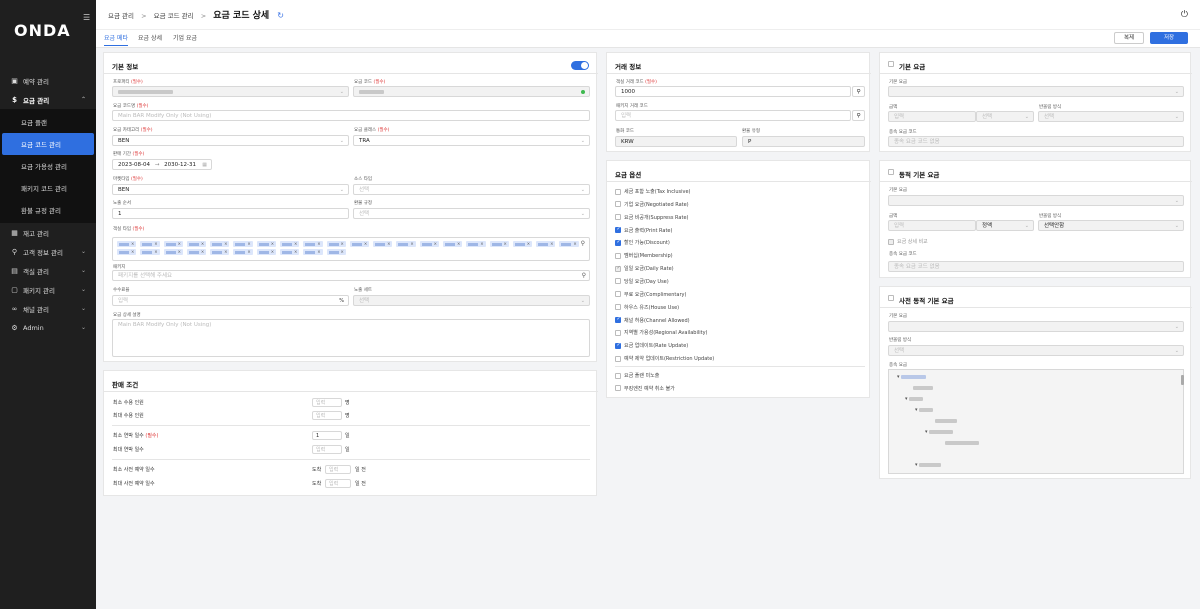 This screenshot has width=1200, height=609. What do you see at coordinates (644, 255) in the screenshot?
I see `rate-option-row: 멤버십(Membership)` at bounding box center [644, 255].